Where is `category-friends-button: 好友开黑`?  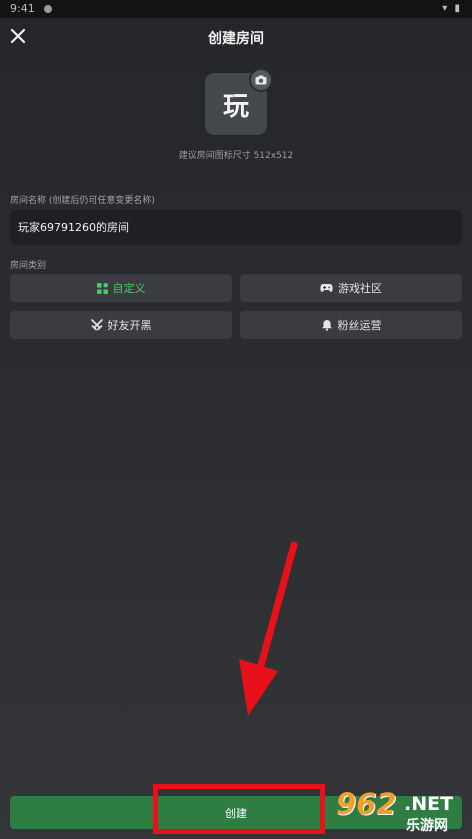
category-friends-button: 好友开黑 is located at coordinates (121, 325).